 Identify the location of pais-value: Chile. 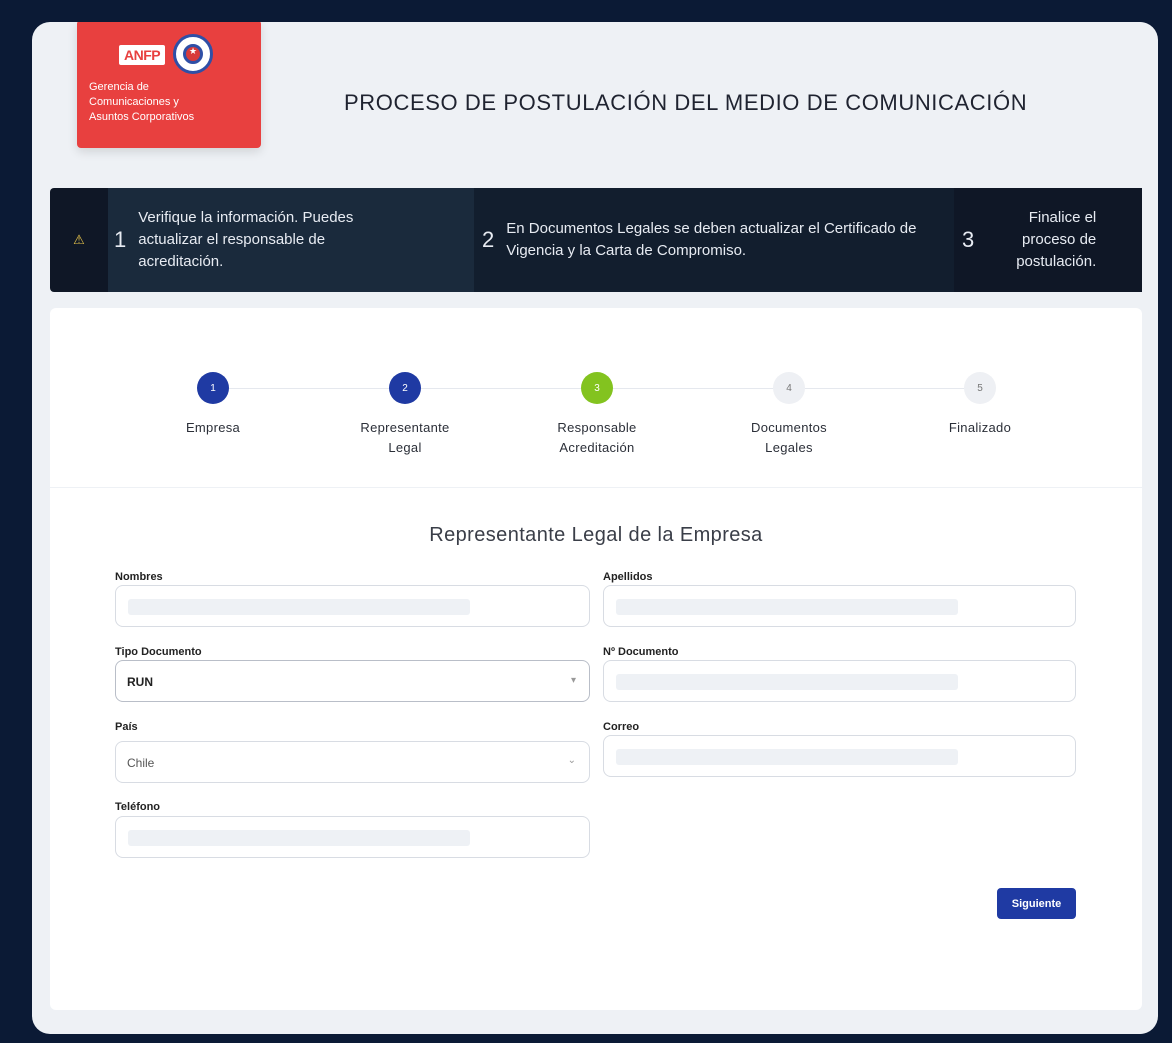
(141, 763).